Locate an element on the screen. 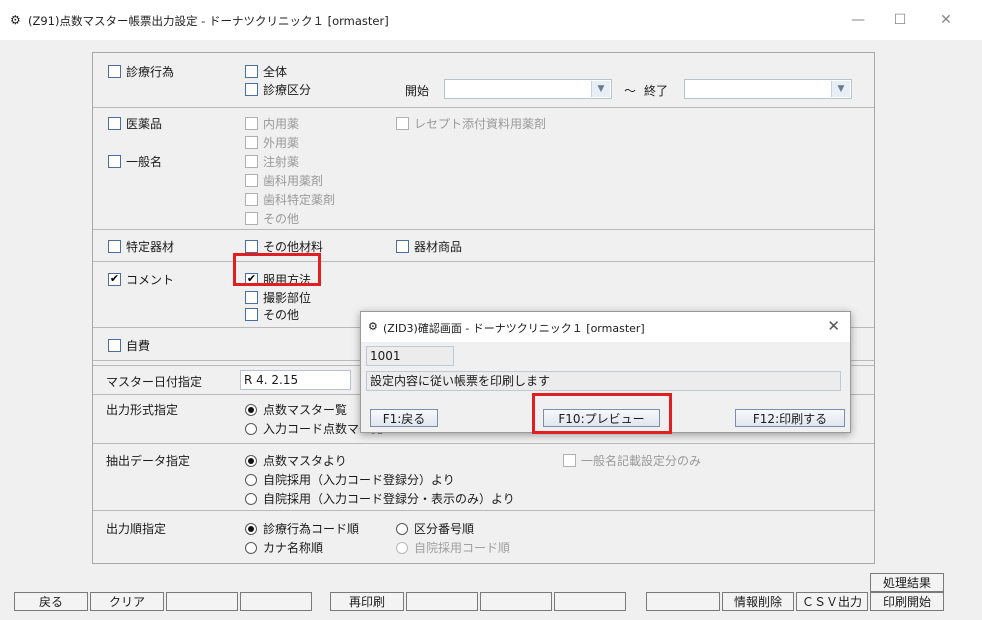 This screenshot has height=620, width=982. radio-tensu-master: 点数マスタより is located at coordinates (296, 460).